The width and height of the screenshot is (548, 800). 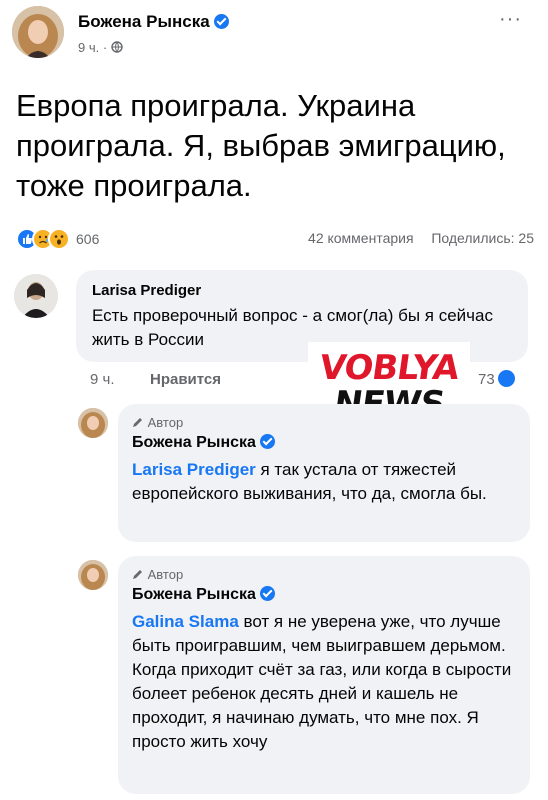 What do you see at coordinates (389, 368) in the screenshot?
I see `logo-line-1: VOBLYA` at bounding box center [389, 368].